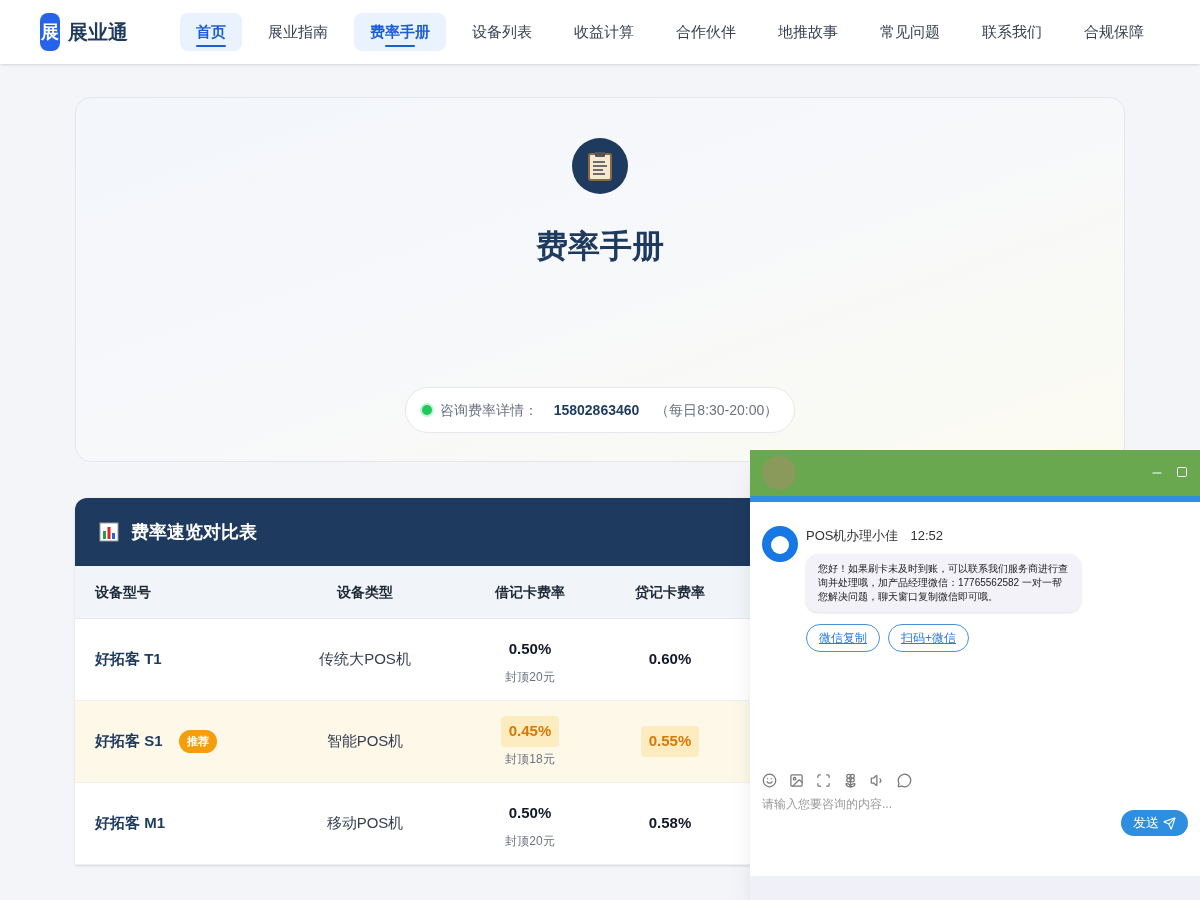  What do you see at coordinates (769, 780) in the screenshot?
I see `emoji-icon` at bounding box center [769, 780].